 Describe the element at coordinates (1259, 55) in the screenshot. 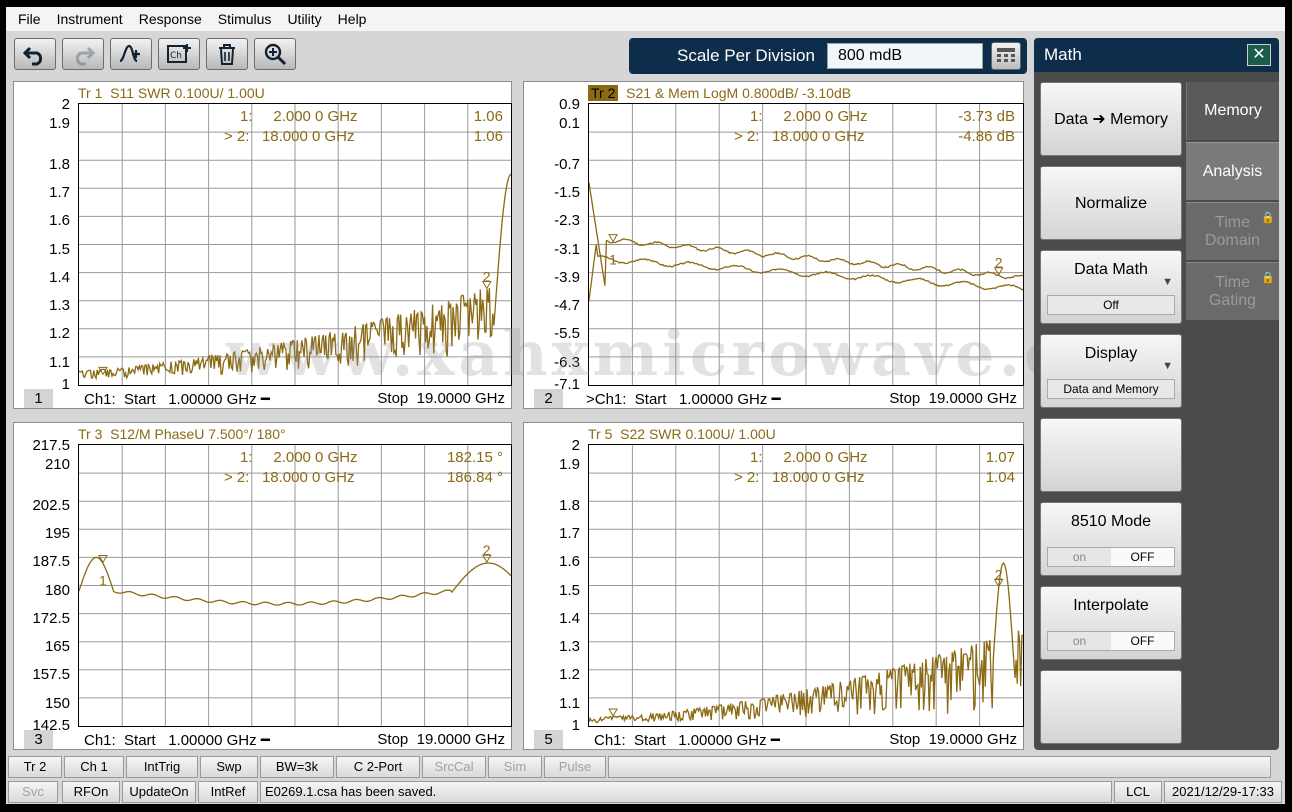

I see `close-panel-button: ✕` at that location.